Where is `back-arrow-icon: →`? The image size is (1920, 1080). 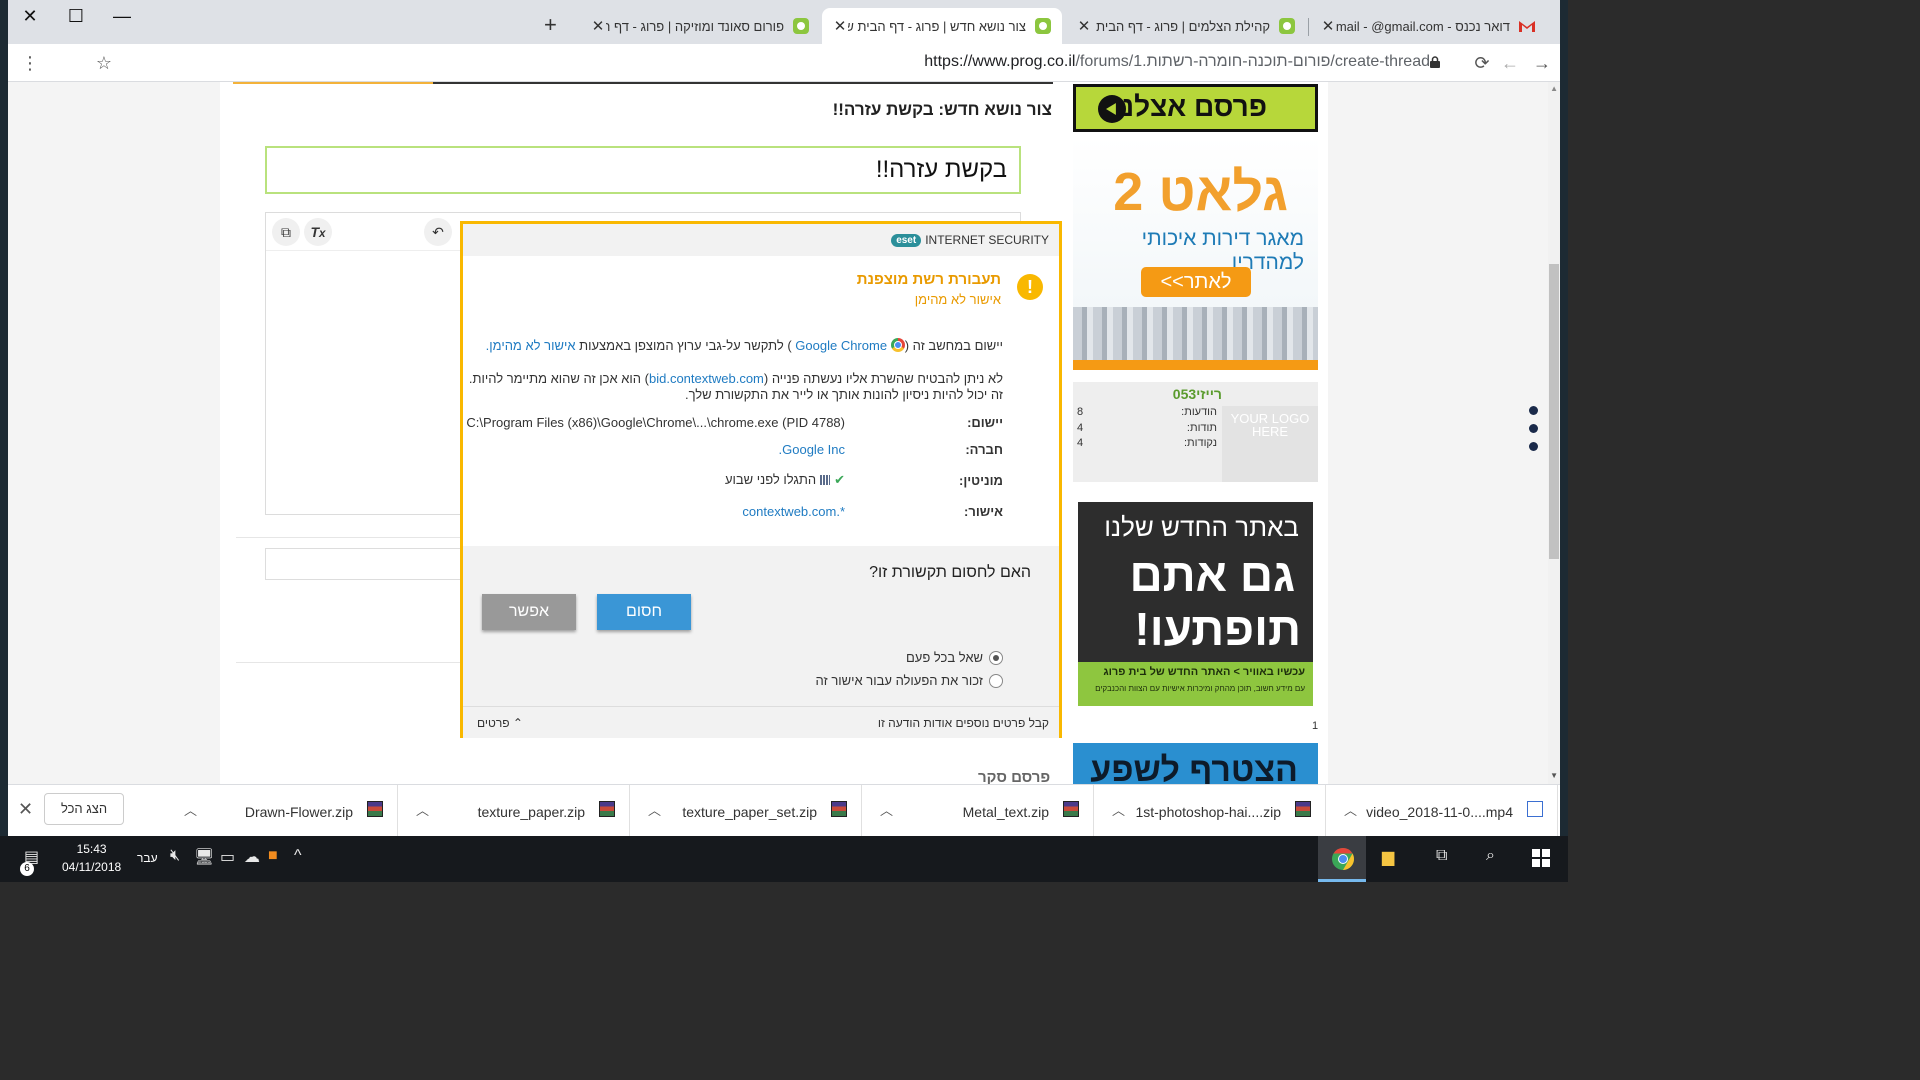 back-arrow-icon: → is located at coordinates (1542, 63).